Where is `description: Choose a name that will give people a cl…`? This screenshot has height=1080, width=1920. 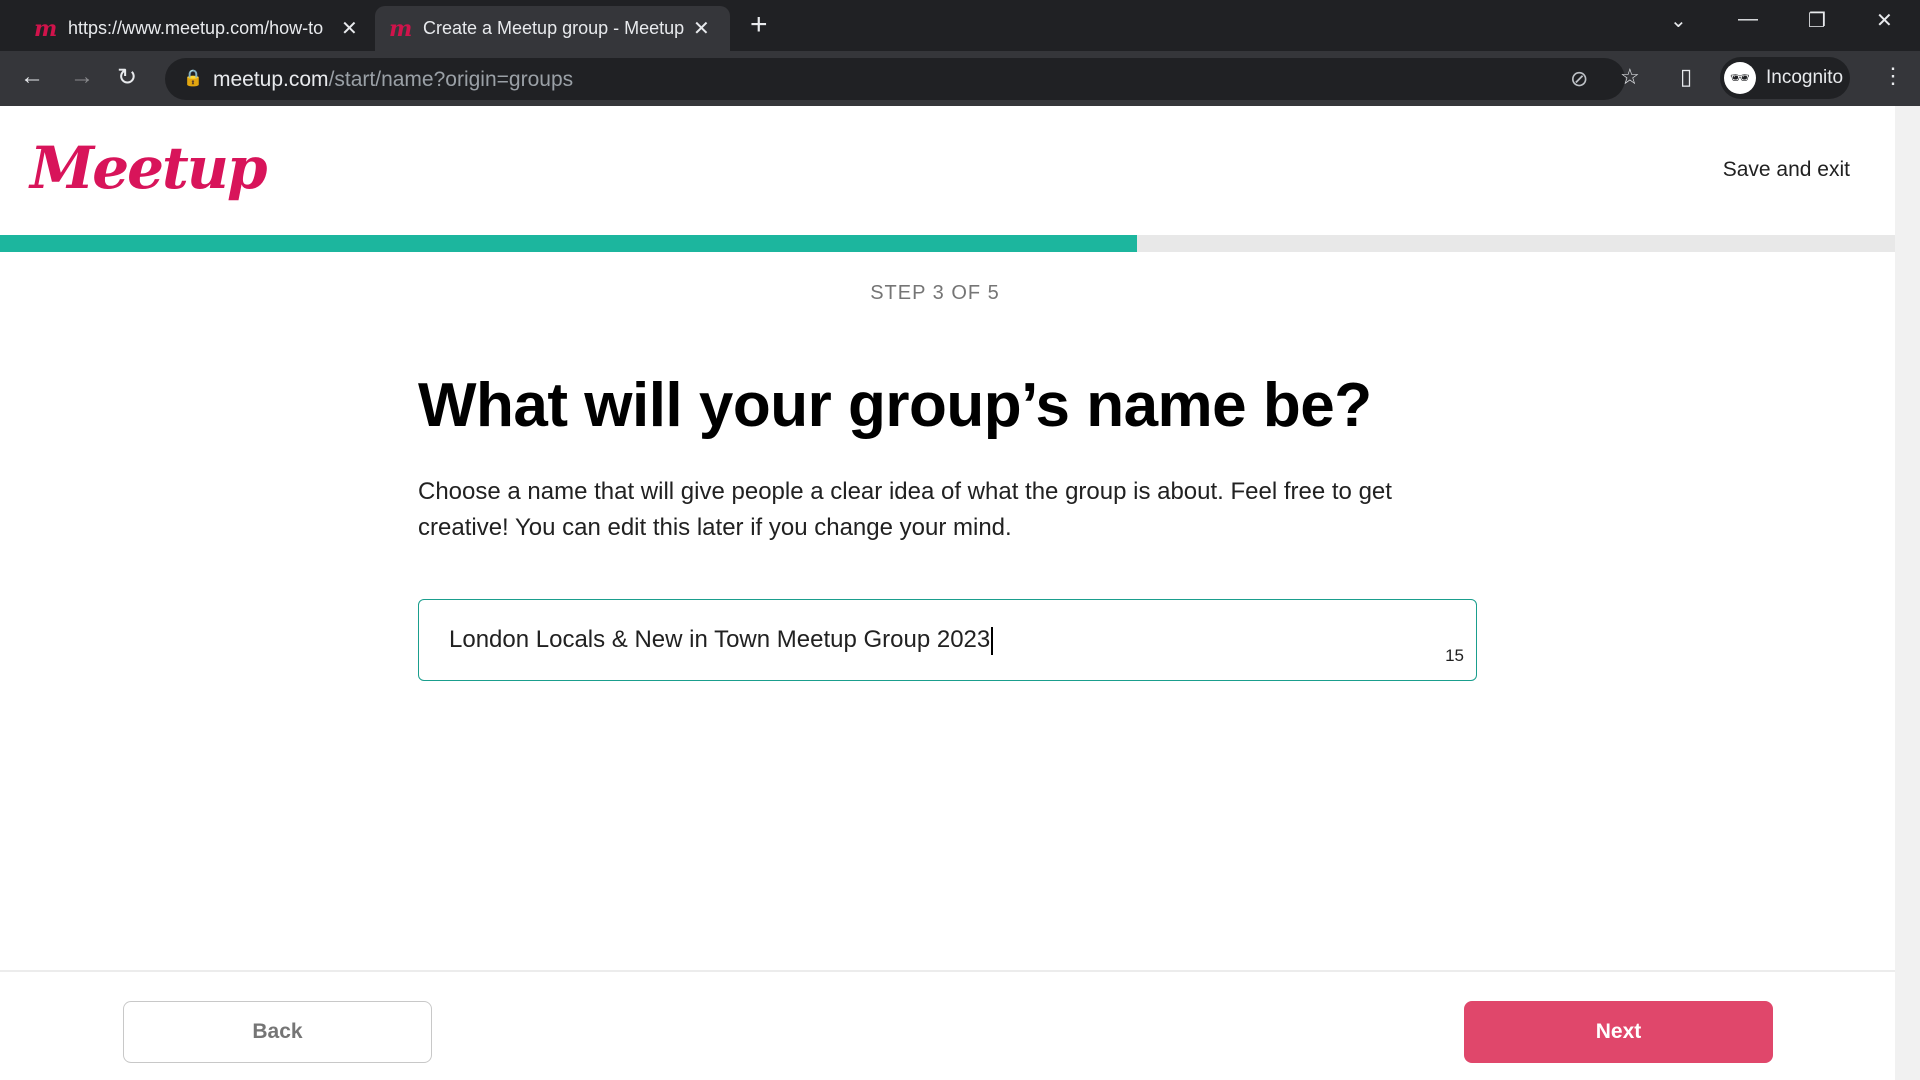
description: Choose a name that will give people a cl… is located at coordinates (905, 509).